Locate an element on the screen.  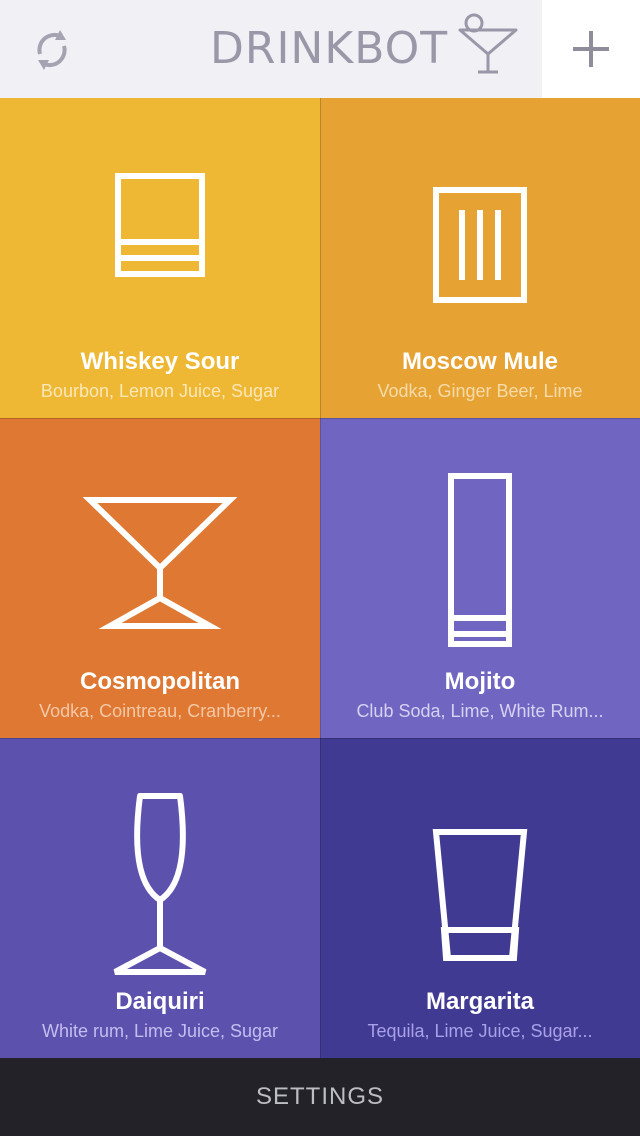
plus-icon is located at coordinates (591, 49).